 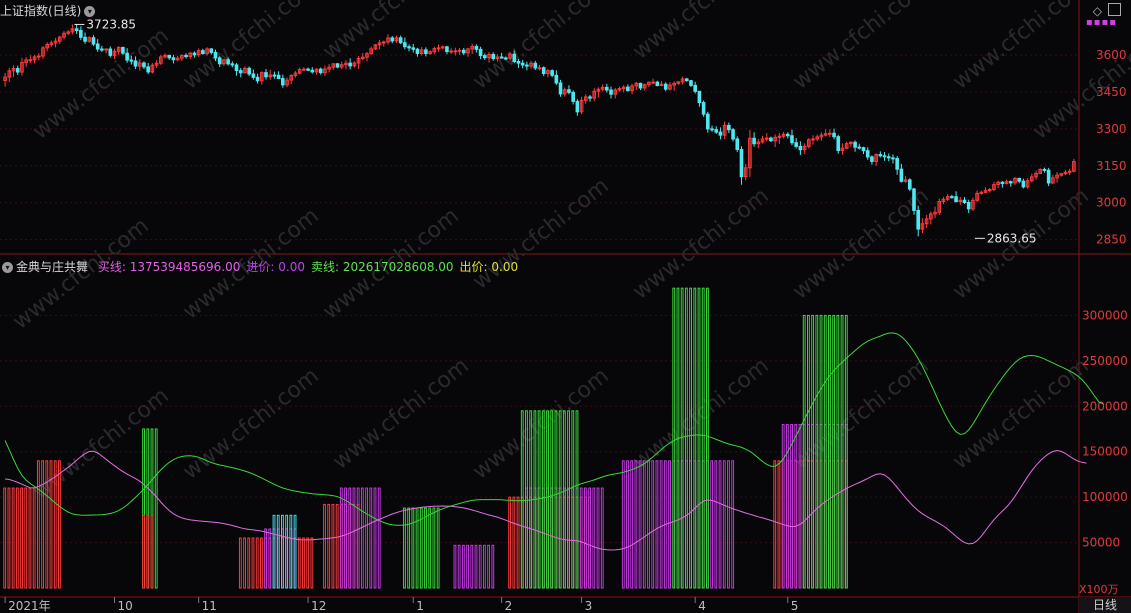 I want to click on indicator-tick-label: 250000, so click(x=1105, y=361).